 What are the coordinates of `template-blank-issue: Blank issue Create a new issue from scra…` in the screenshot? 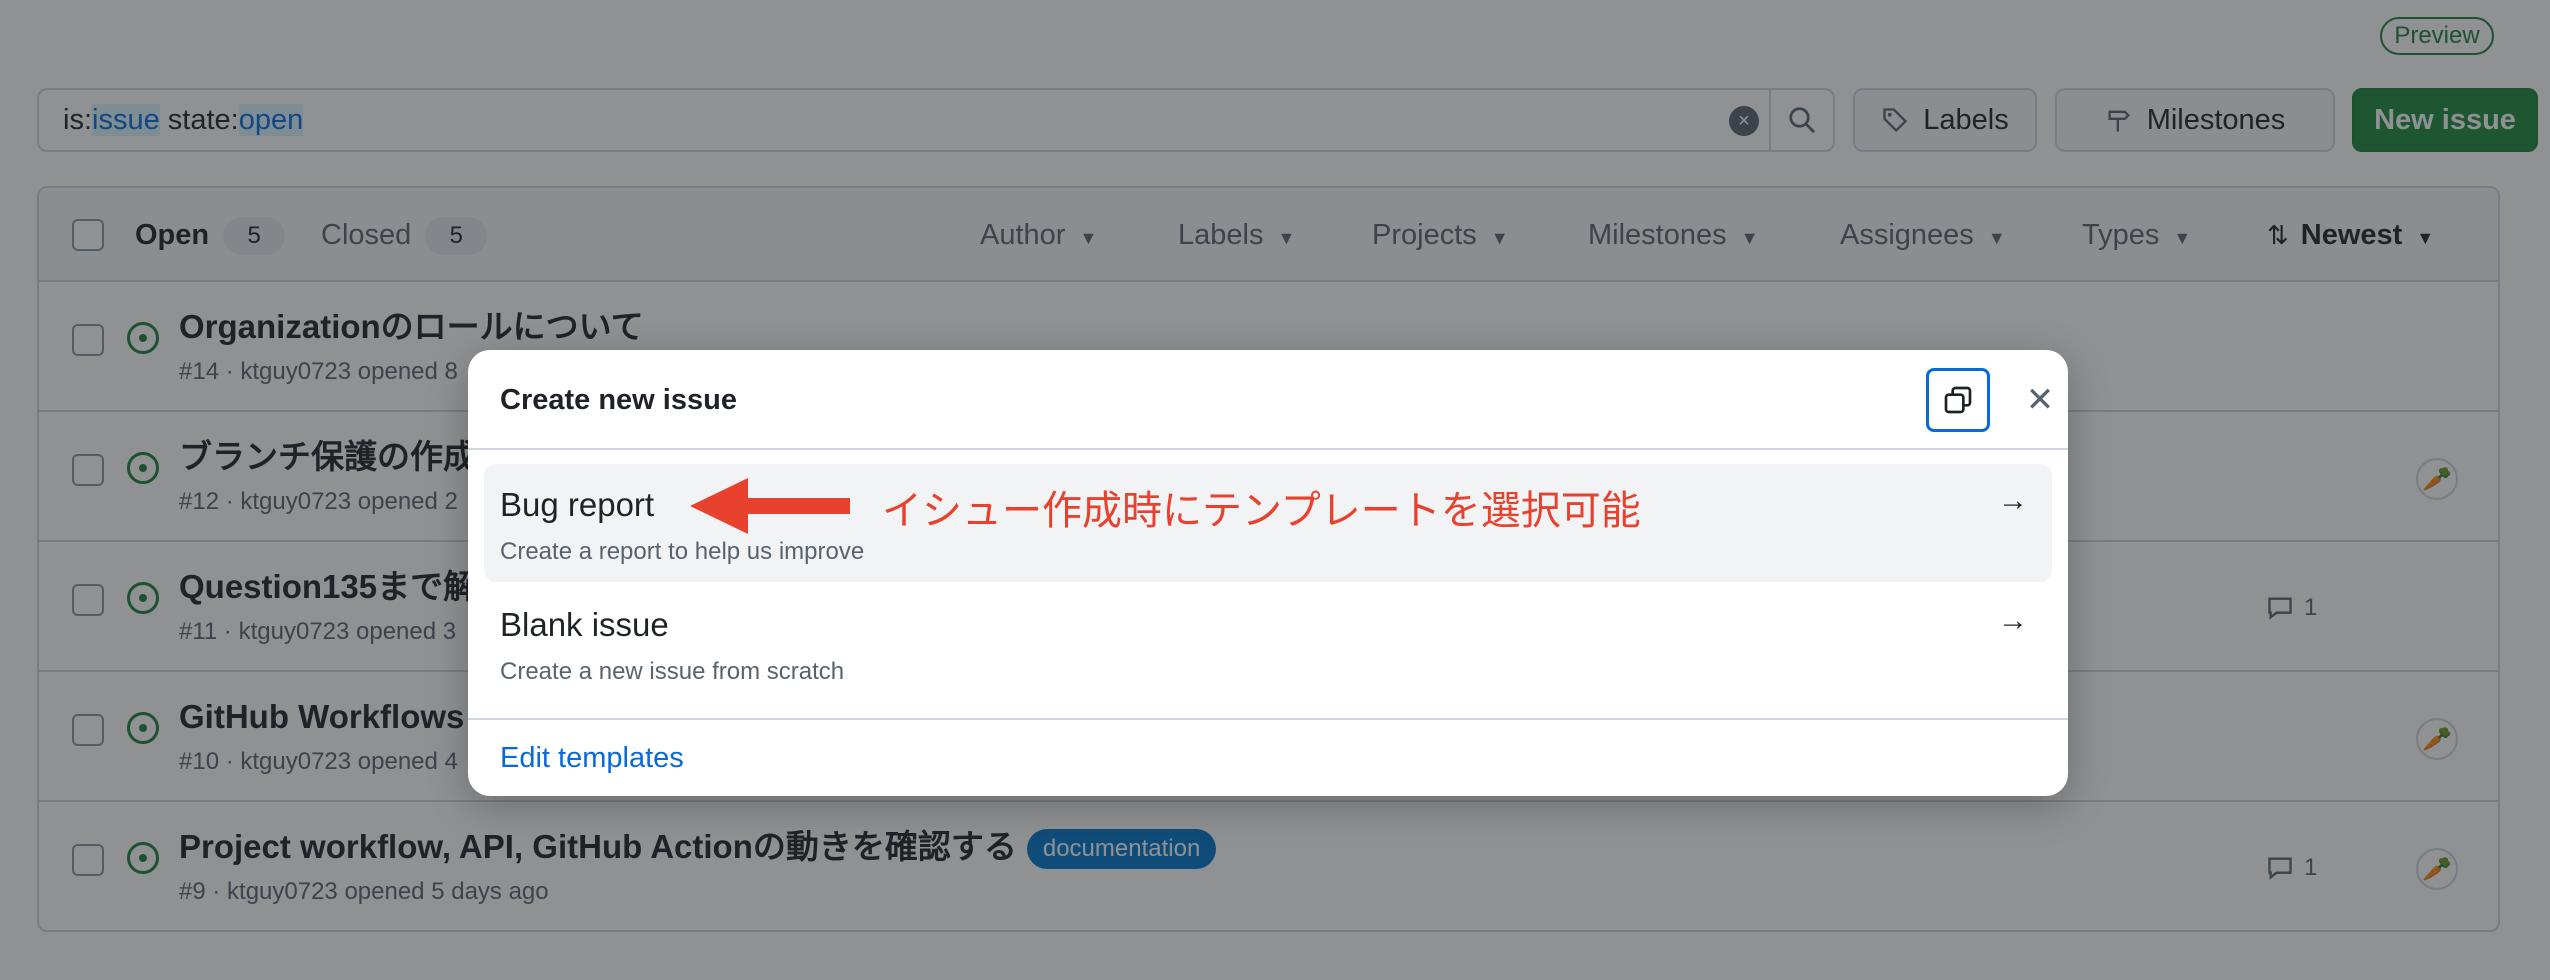 It's located at (1268, 643).